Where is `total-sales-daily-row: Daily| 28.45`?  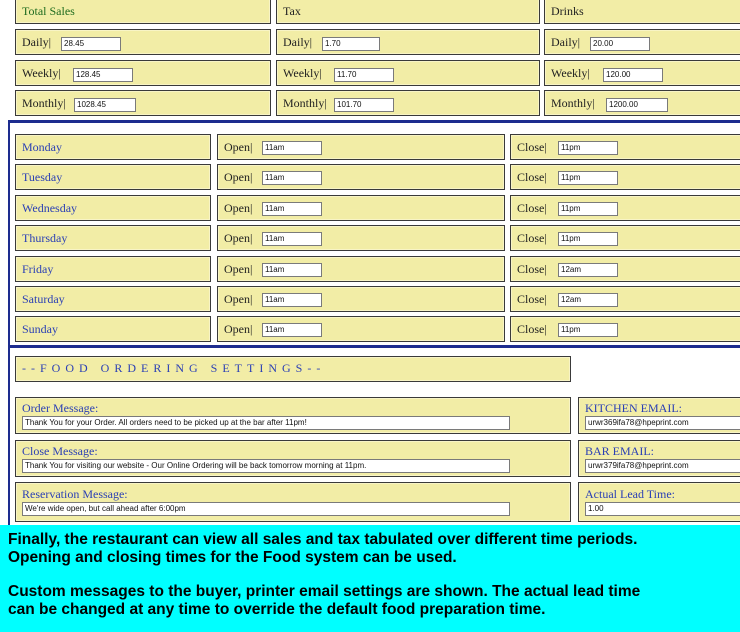 total-sales-daily-row: Daily| 28.45 is located at coordinates (143, 42).